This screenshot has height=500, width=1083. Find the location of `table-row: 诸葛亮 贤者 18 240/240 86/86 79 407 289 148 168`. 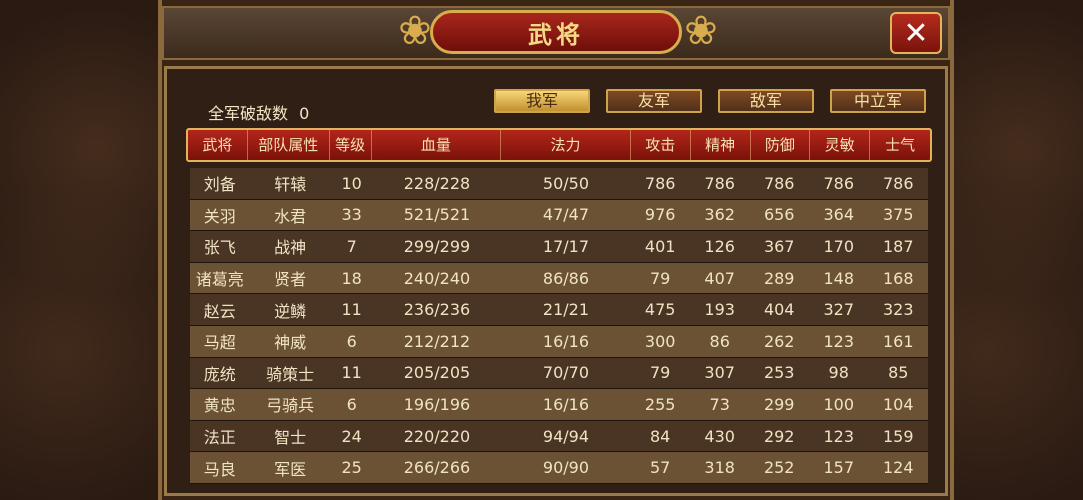

table-row: 诸葛亮 贤者 18 240/240 86/86 79 407 289 148 168 is located at coordinates (559, 278).